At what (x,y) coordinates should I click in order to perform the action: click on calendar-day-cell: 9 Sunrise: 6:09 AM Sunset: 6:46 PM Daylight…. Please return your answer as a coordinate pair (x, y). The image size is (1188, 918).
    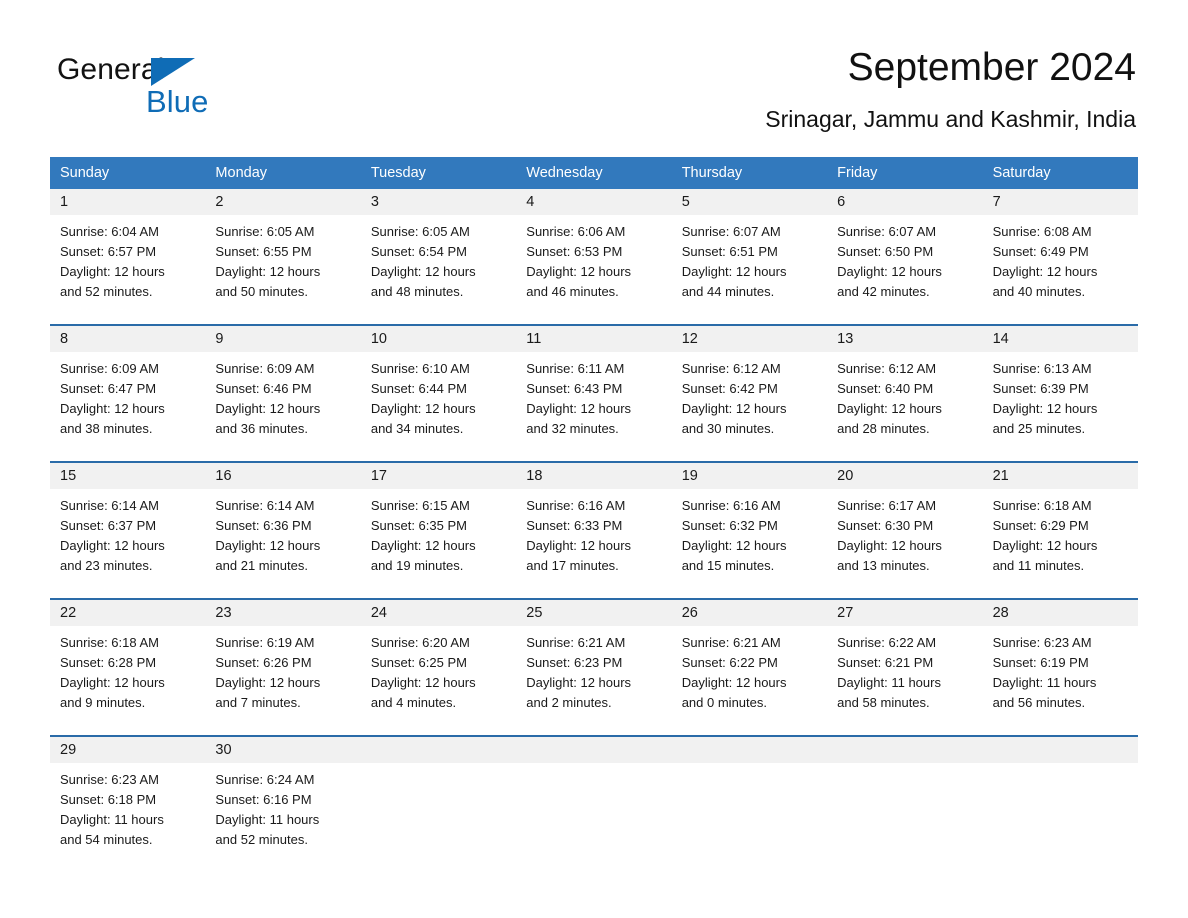
    Looking at the image, I should click on (283, 393).